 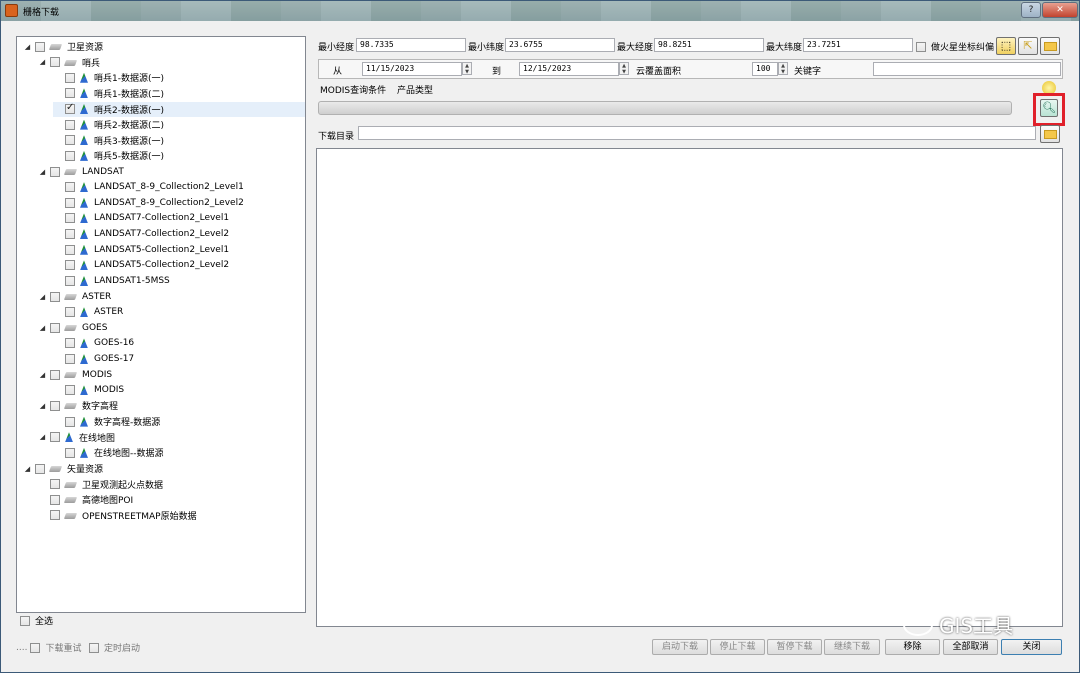 I want to click on keyword-field, so click(x=967, y=69).